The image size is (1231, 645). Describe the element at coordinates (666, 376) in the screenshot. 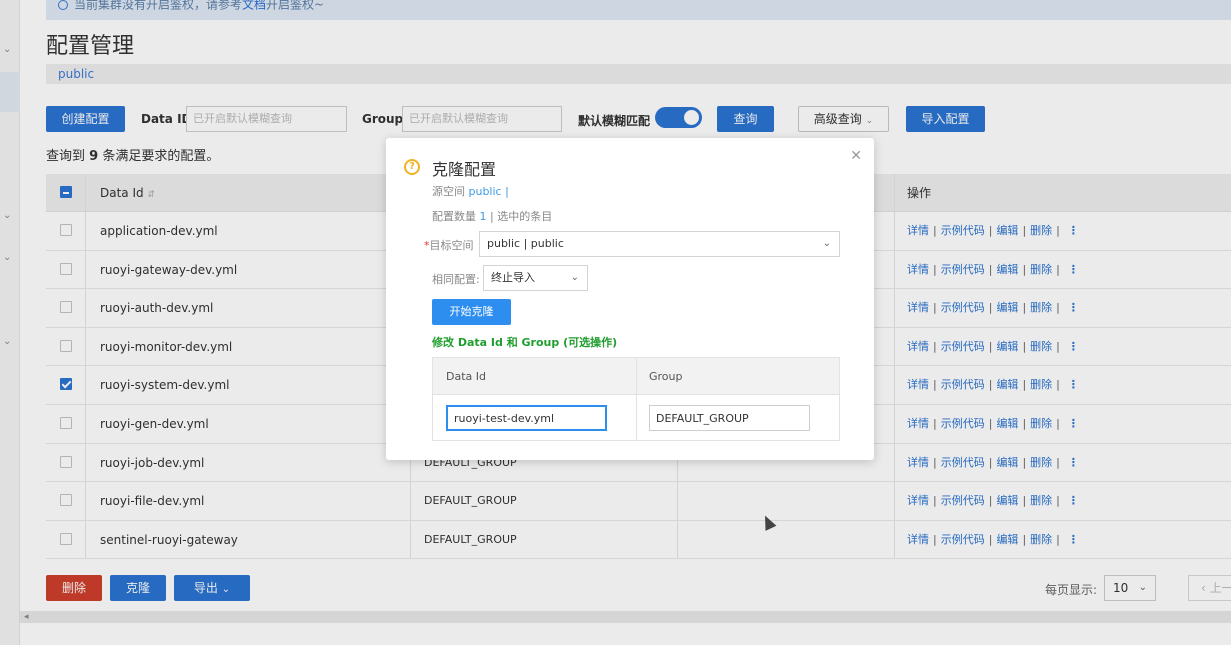

I see `clone-col-group: Group` at that location.